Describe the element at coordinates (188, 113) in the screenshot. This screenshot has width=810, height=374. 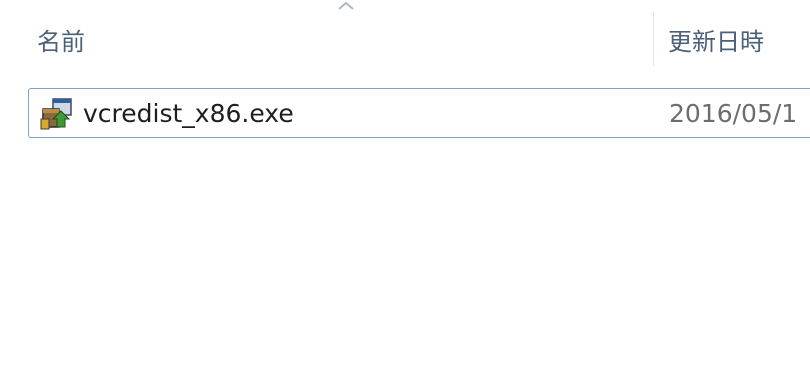
I see `file-name: vcredist_x86.exe` at that location.